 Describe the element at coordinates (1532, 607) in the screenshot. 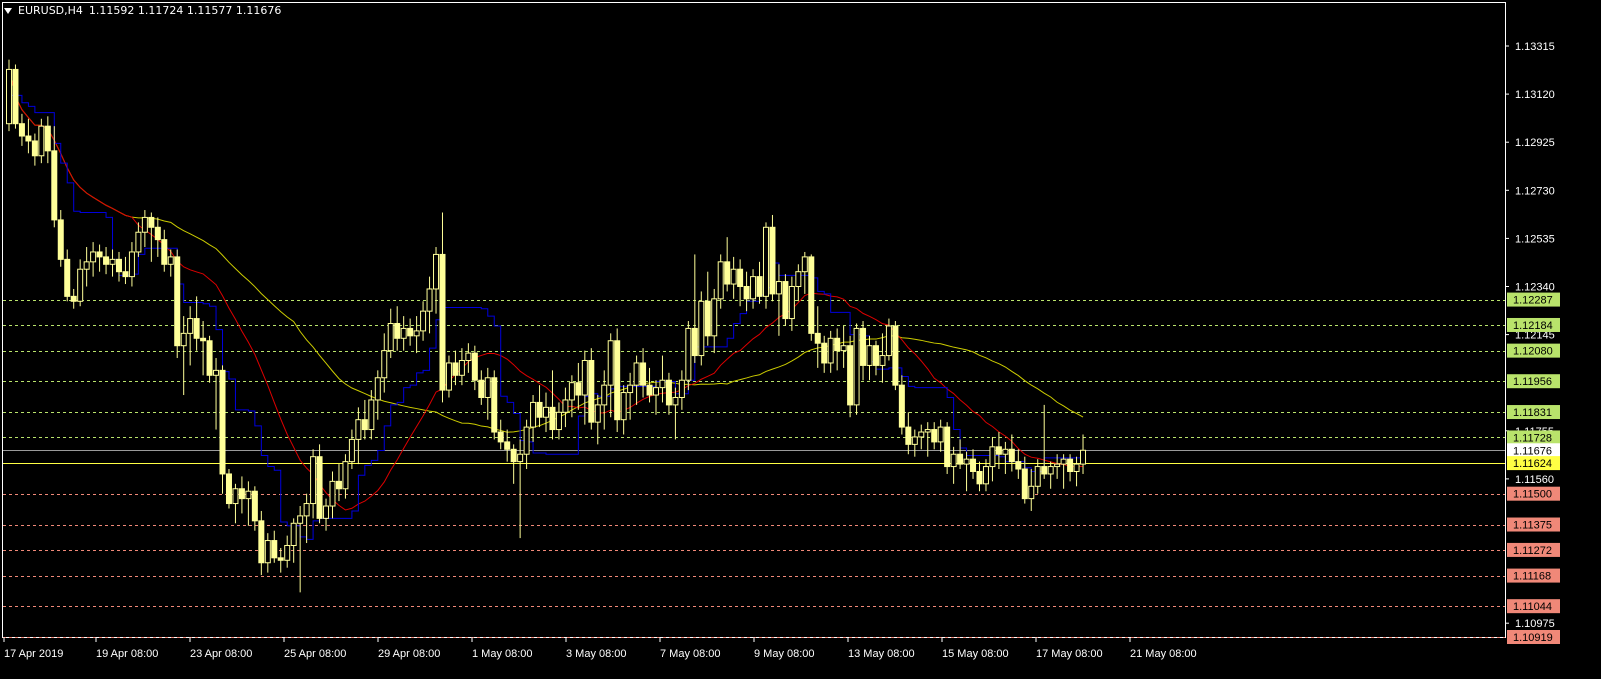

I see `price-tag-label: 1.11044` at that location.